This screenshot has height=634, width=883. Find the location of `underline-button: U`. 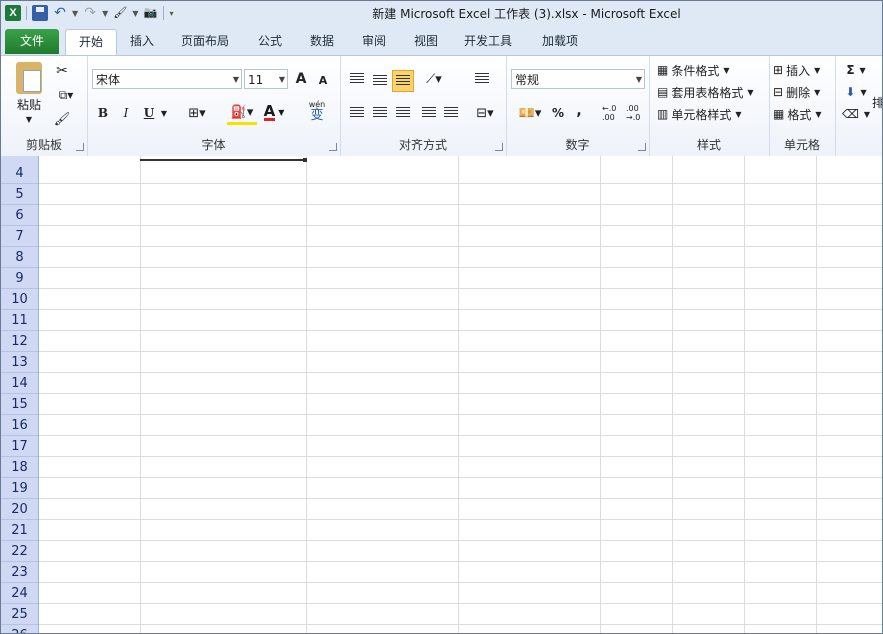

underline-button: U is located at coordinates (149, 113).